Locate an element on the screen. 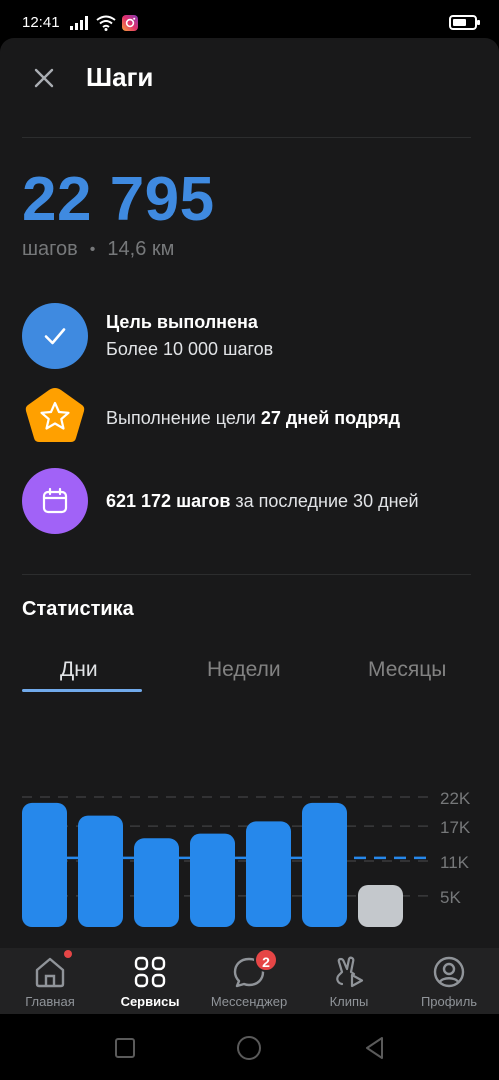 This screenshot has width=499, height=1080. close-button is located at coordinates (44, 78).